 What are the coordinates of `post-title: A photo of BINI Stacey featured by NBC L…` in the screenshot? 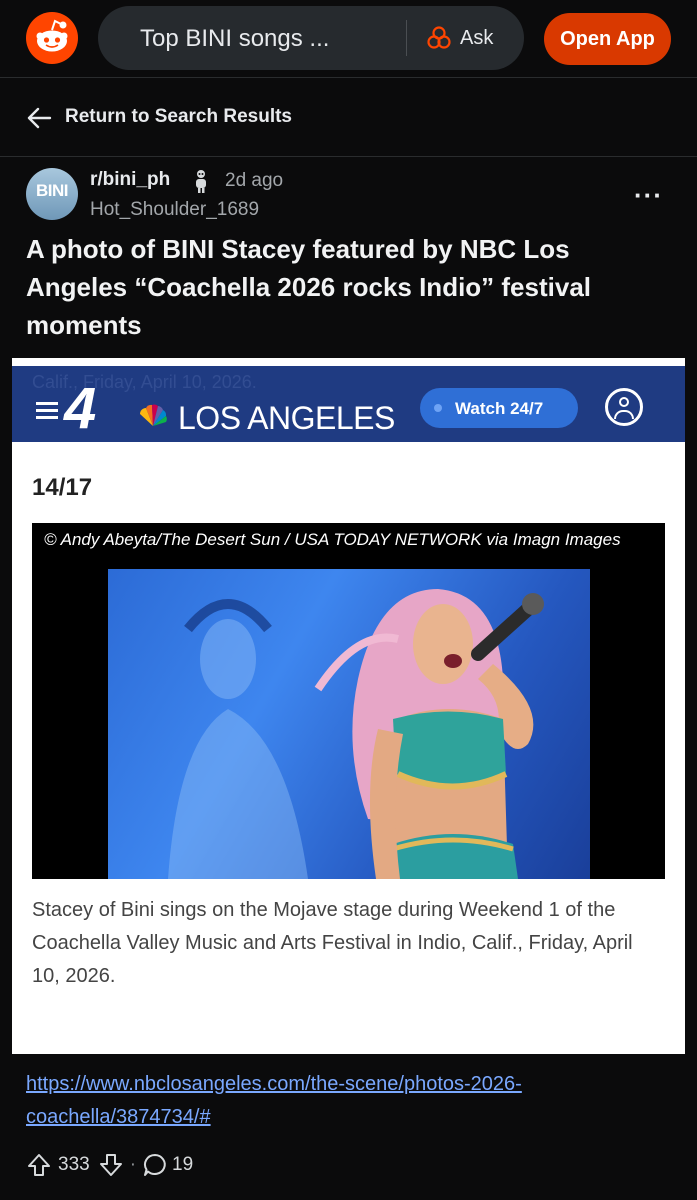 It's located at (351, 287).